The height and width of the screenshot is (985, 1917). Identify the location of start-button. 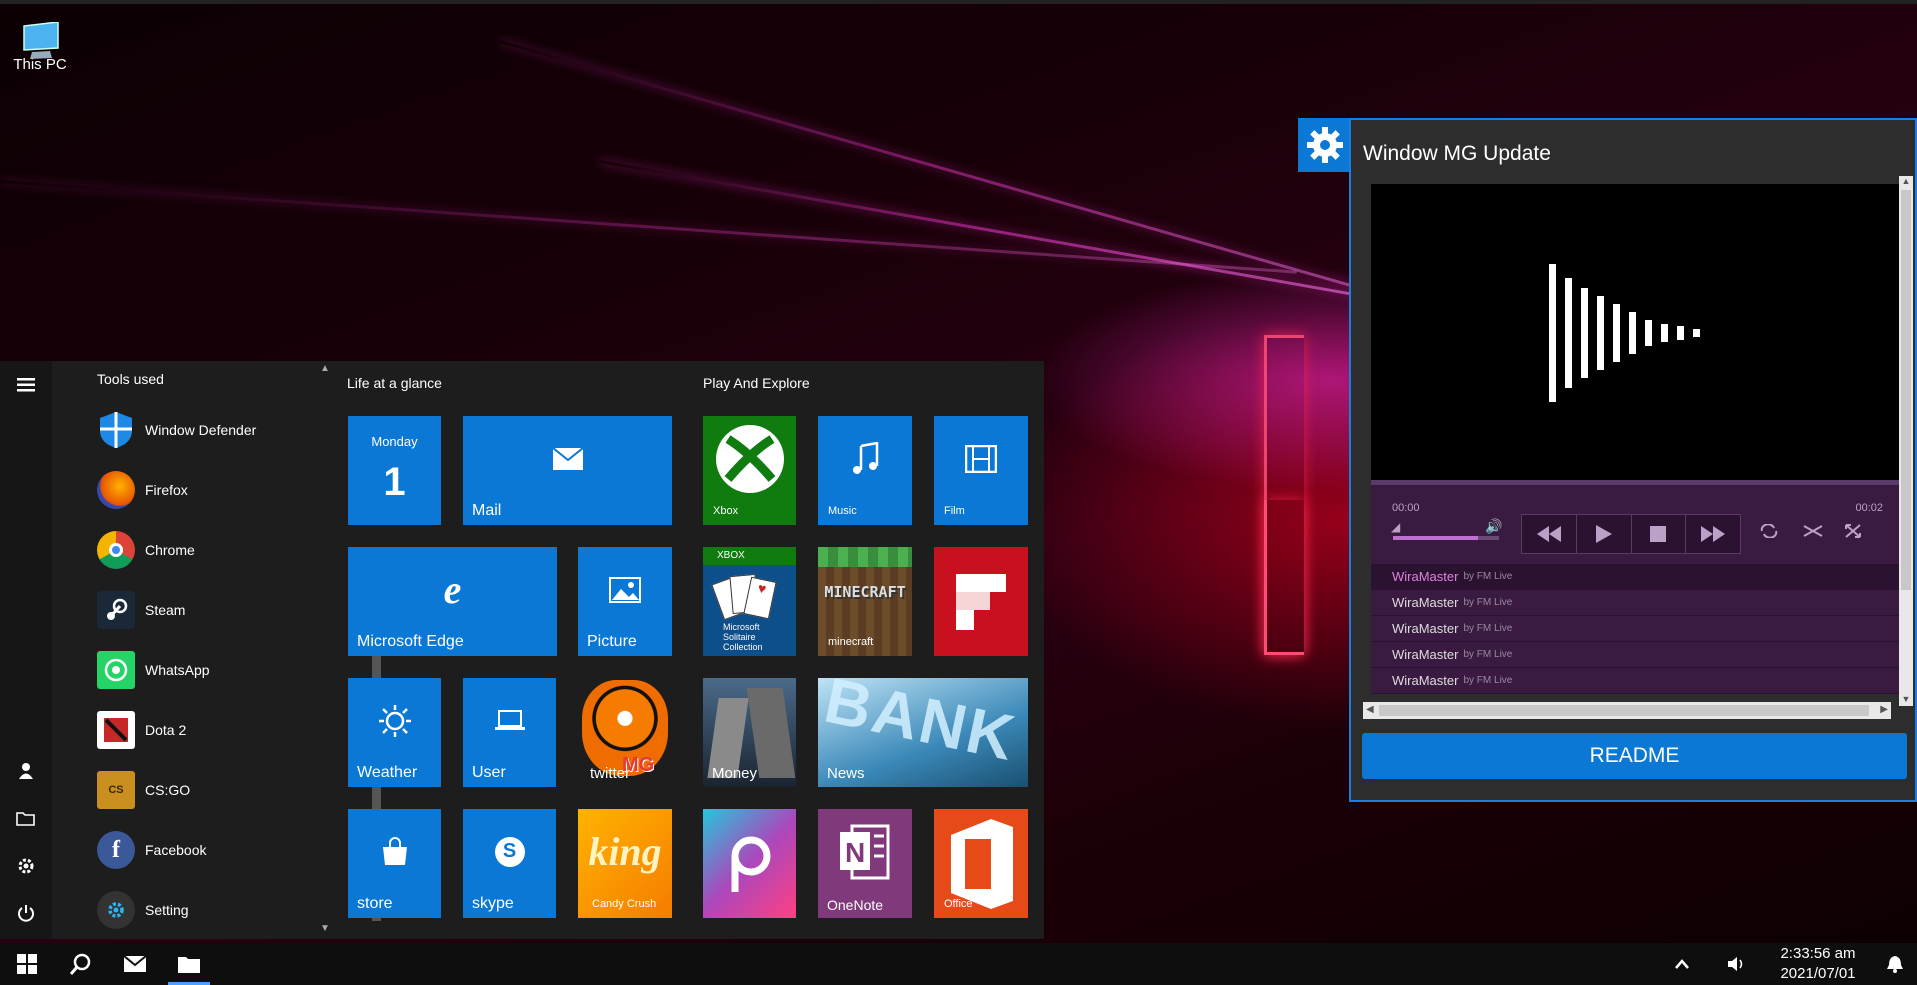
(27, 964).